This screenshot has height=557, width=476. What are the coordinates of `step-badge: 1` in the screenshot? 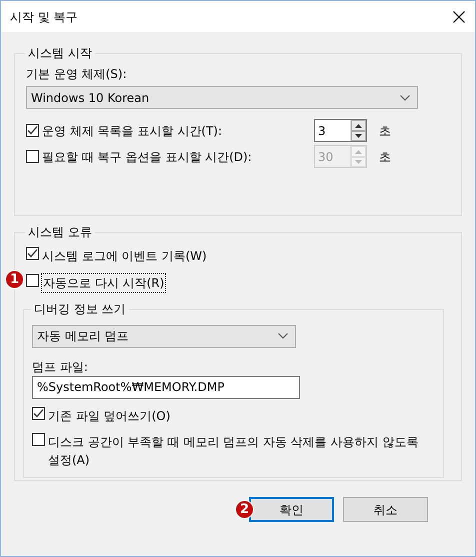 It's located at (14, 280).